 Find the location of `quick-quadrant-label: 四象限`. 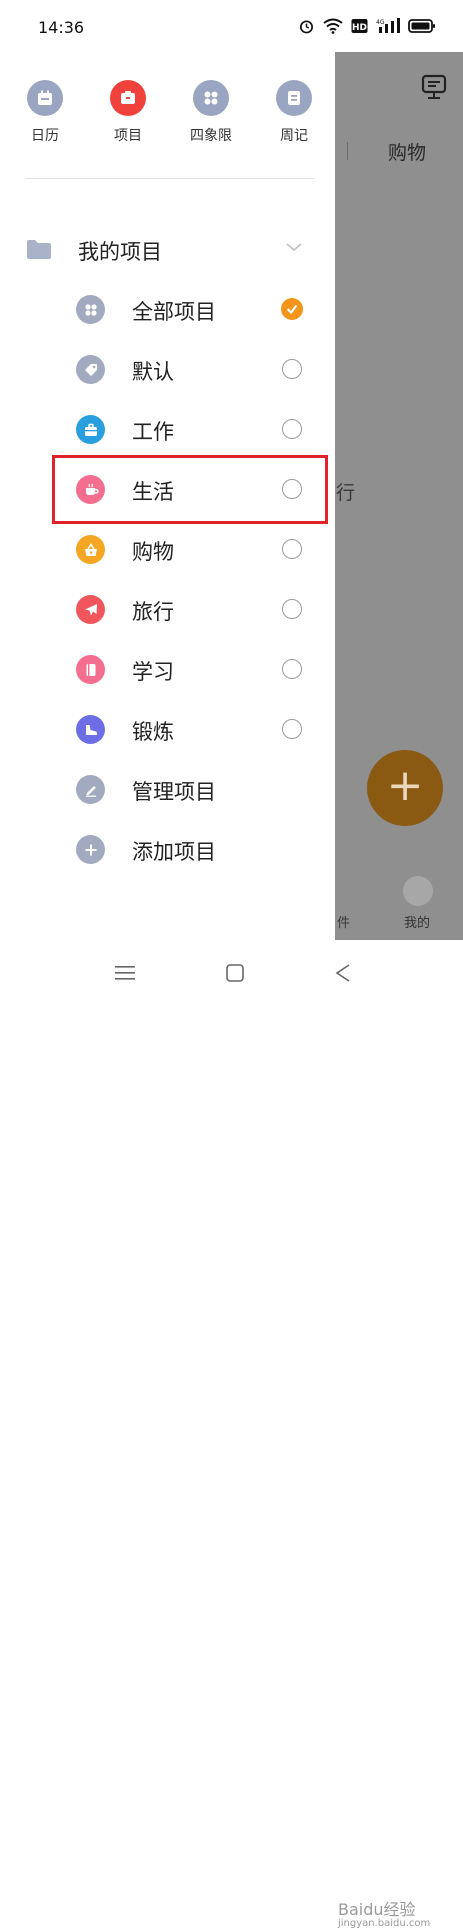

quick-quadrant-label: 四象限 is located at coordinates (211, 136).